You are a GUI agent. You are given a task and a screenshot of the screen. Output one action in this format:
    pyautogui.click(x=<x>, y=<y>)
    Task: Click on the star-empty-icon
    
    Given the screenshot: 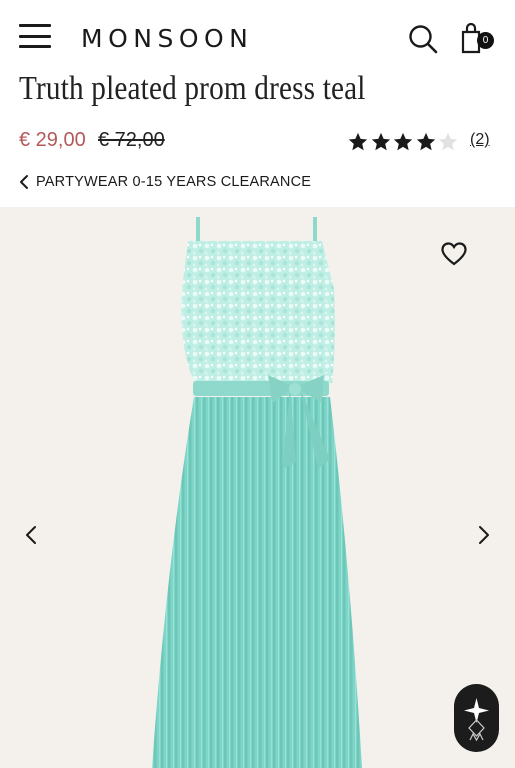 What is the action you would take?
    pyautogui.click(x=448, y=141)
    